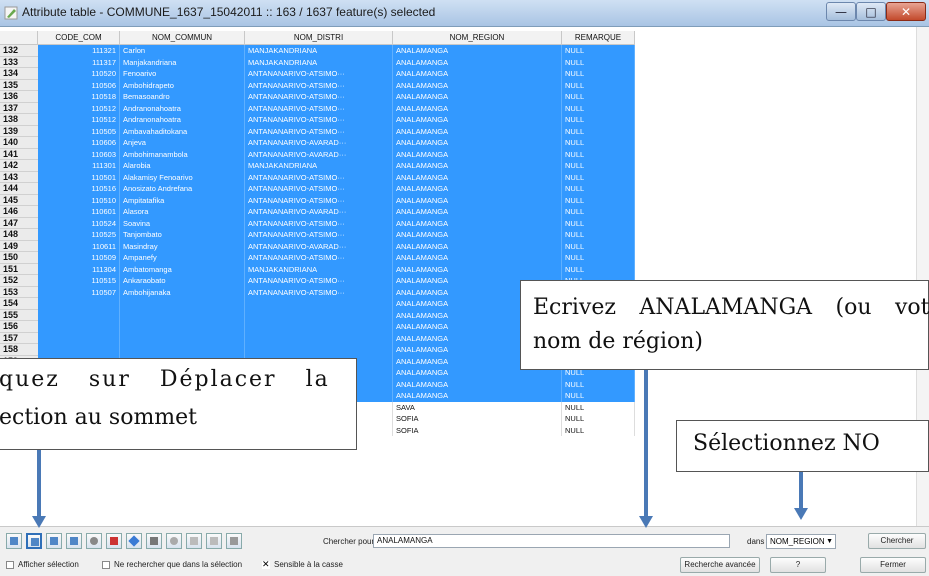 The height and width of the screenshot is (576, 929). Describe the element at coordinates (182, 292) in the screenshot. I see `cell-commune: Ambohijanaka` at that location.